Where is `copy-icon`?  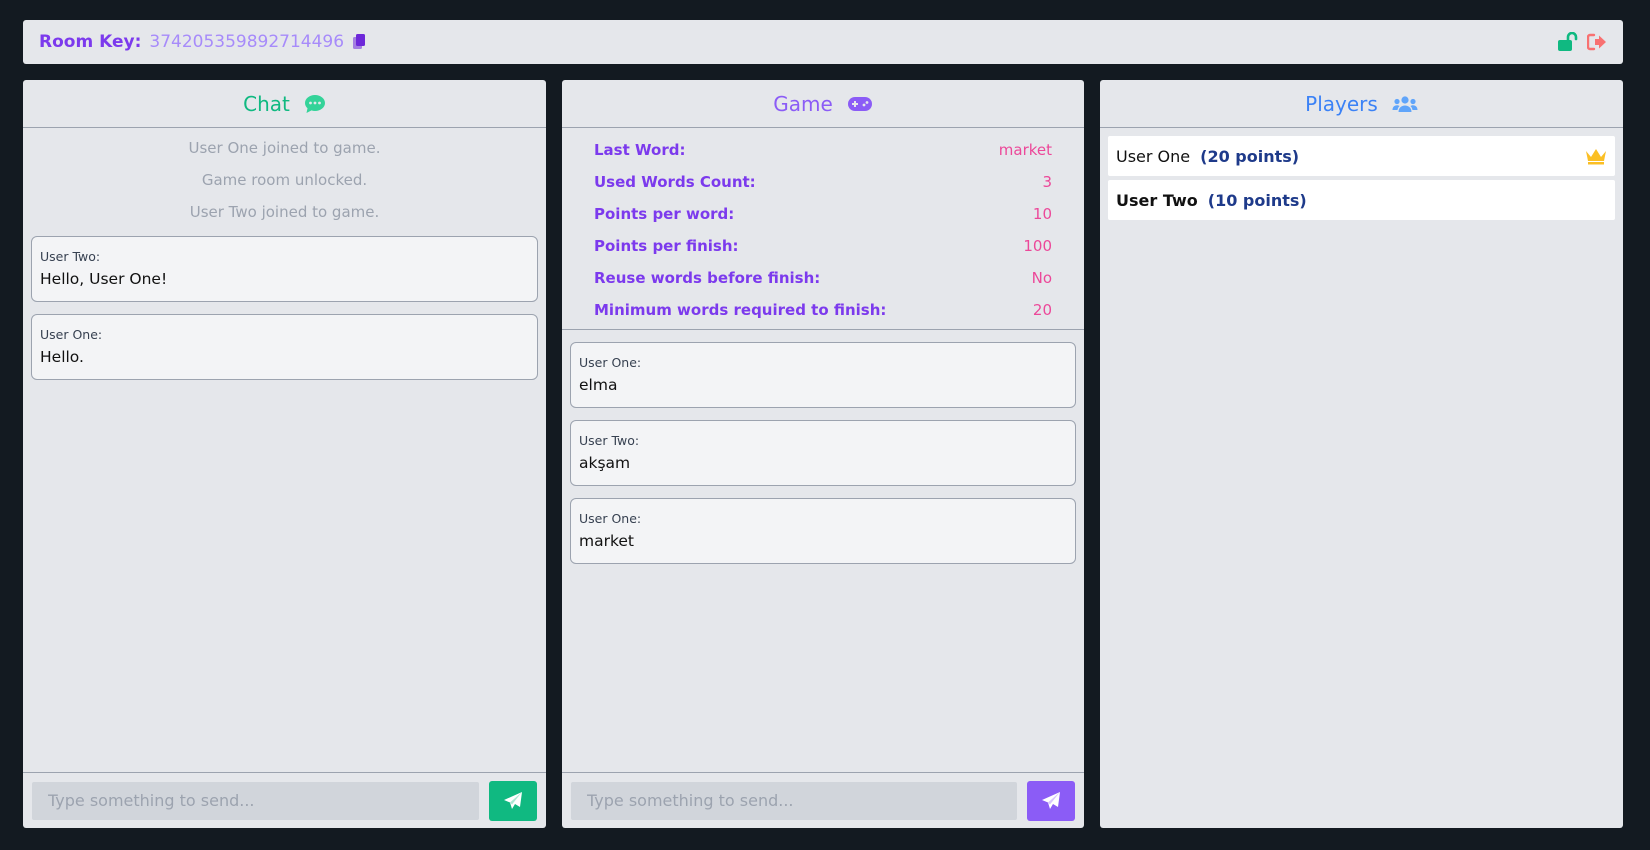
copy-icon is located at coordinates (360, 42).